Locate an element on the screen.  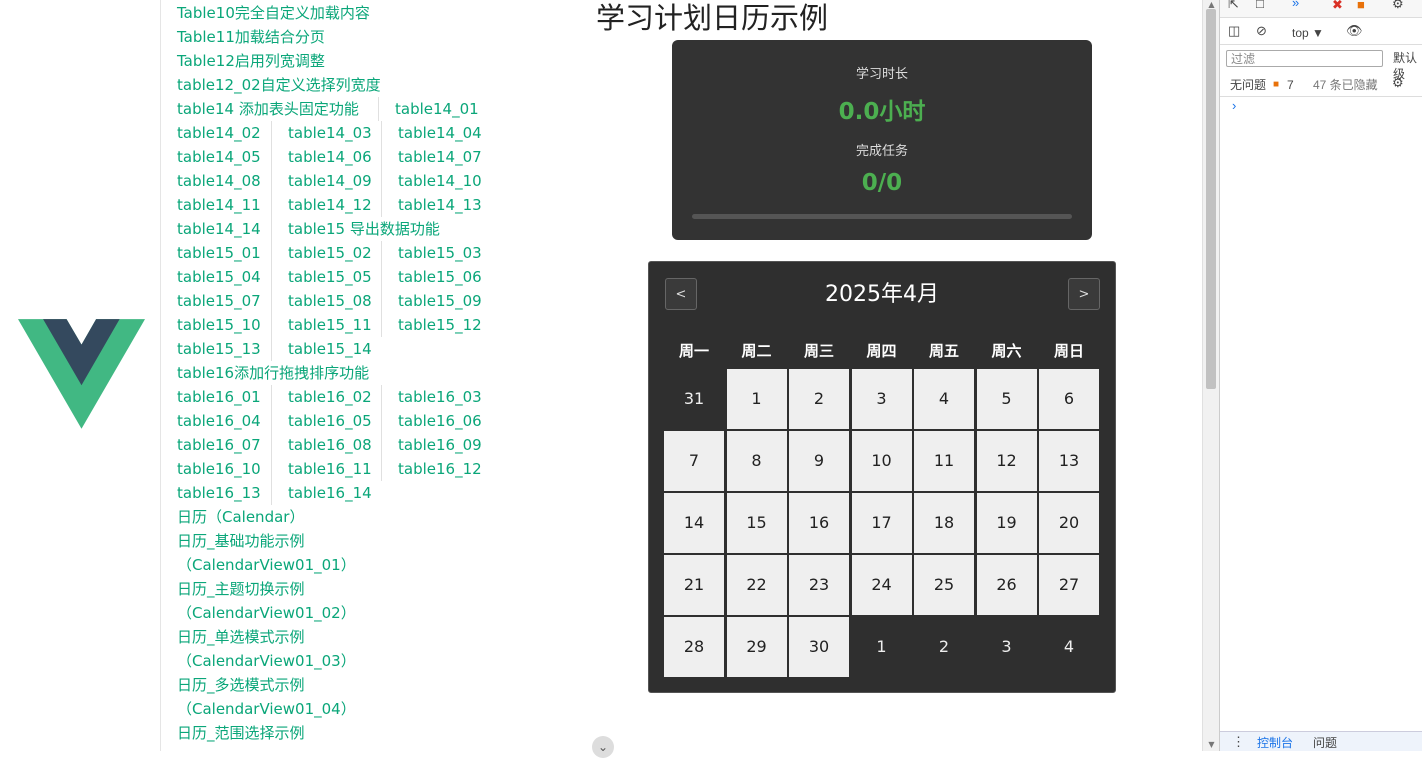
nav-link: 日历_基础功能示例 is located at coordinates (241, 541).